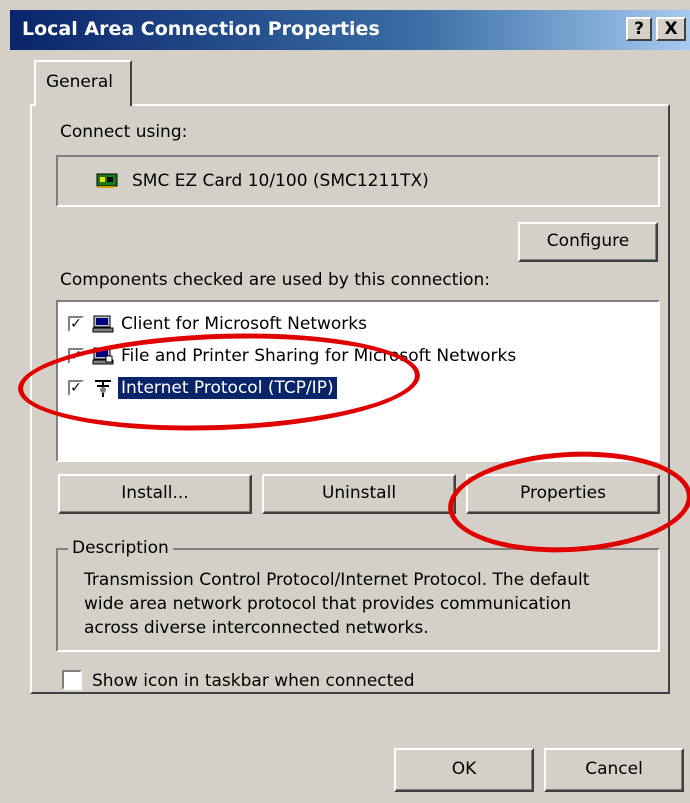 The height and width of the screenshot is (803, 690). Describe the element at coordinates (280, 181) in the screenshot. I see `adapter-name: SMC EZ Card 10/100 (SMC1211TX)` at that location.